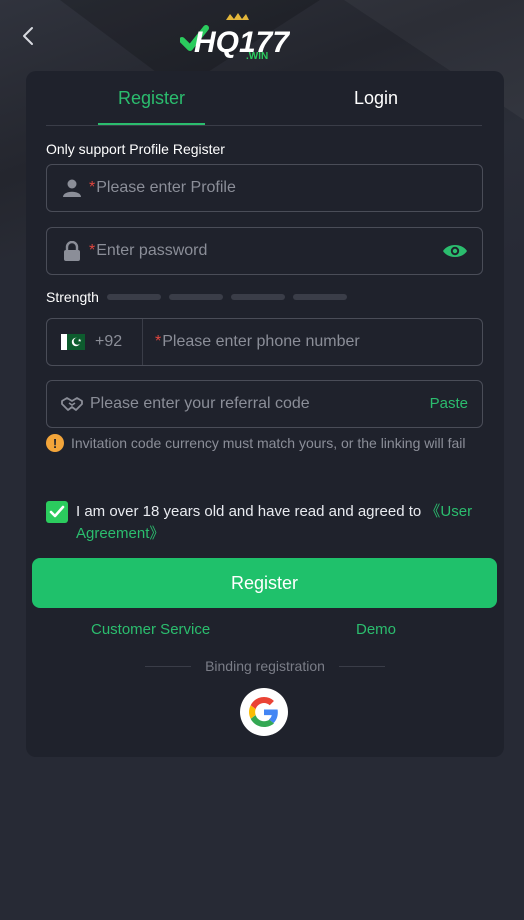 Image resolution: width=524 pixels, height=920 pixels. I want to click on section-label: Only support Profile Register, so click(135, 149).